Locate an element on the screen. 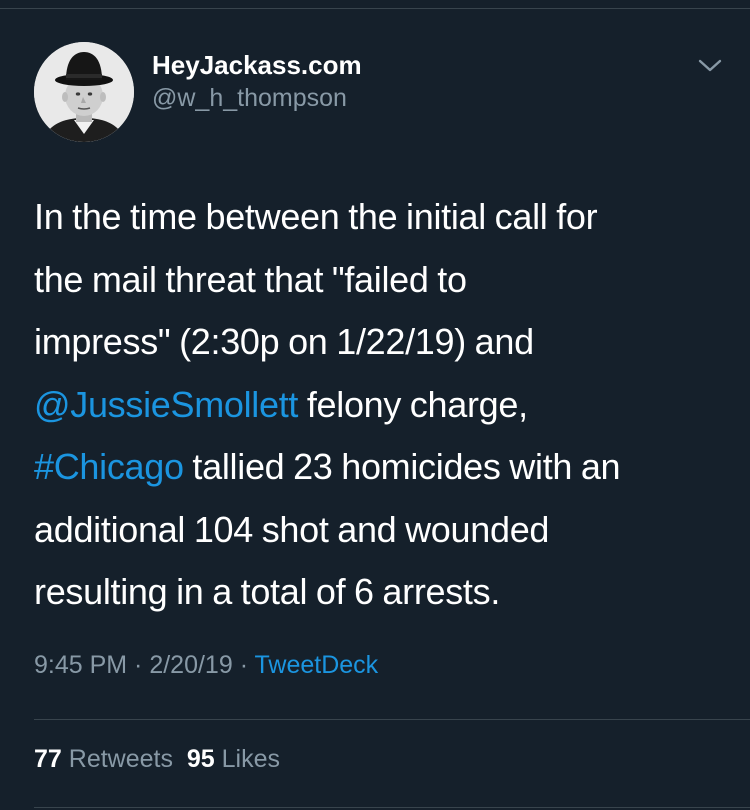  tweet-meta: 9:45 PM · 2/20/19 · TweetDeck is located at coordinates (206, 665).